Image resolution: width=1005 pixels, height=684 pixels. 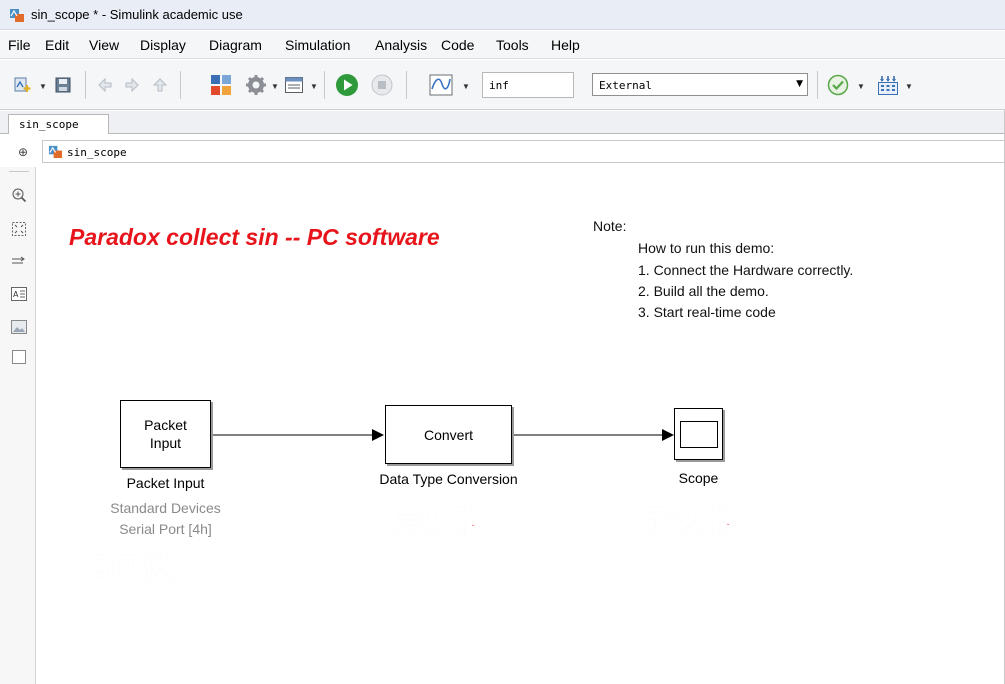 What do you see at coordinates (165, 483) in the screenshot?
I see `packet-input-block-name: Packet Input` at bounding box center [165, 483].